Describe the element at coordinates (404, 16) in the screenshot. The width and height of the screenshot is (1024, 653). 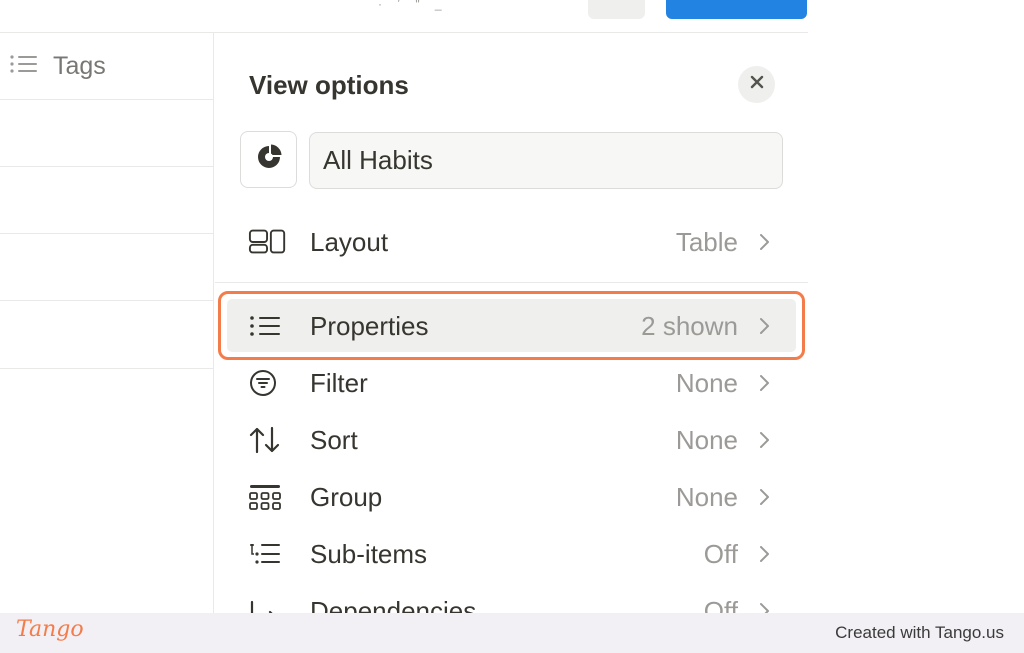
I see `top-toolbar: · ʼ ʺ _` at that location.